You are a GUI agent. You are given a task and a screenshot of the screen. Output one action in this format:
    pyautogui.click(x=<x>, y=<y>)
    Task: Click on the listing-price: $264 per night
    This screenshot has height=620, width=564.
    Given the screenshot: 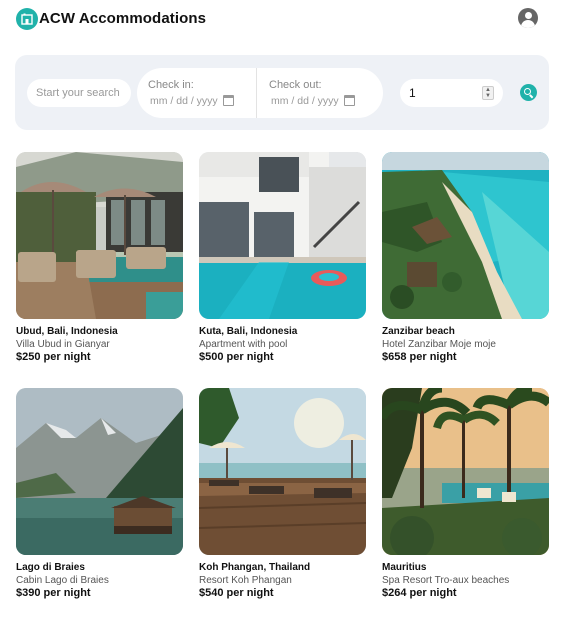 What is the action you would take?
    pyautogui.click(x=419, y=593)
    